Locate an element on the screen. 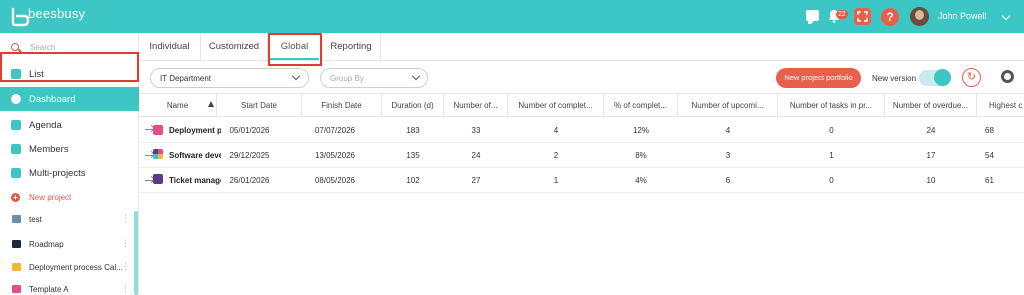 The width and height of the screenshot is (1024, 295). group-by-placeholder: Group By is located at coordinates (347, 78).